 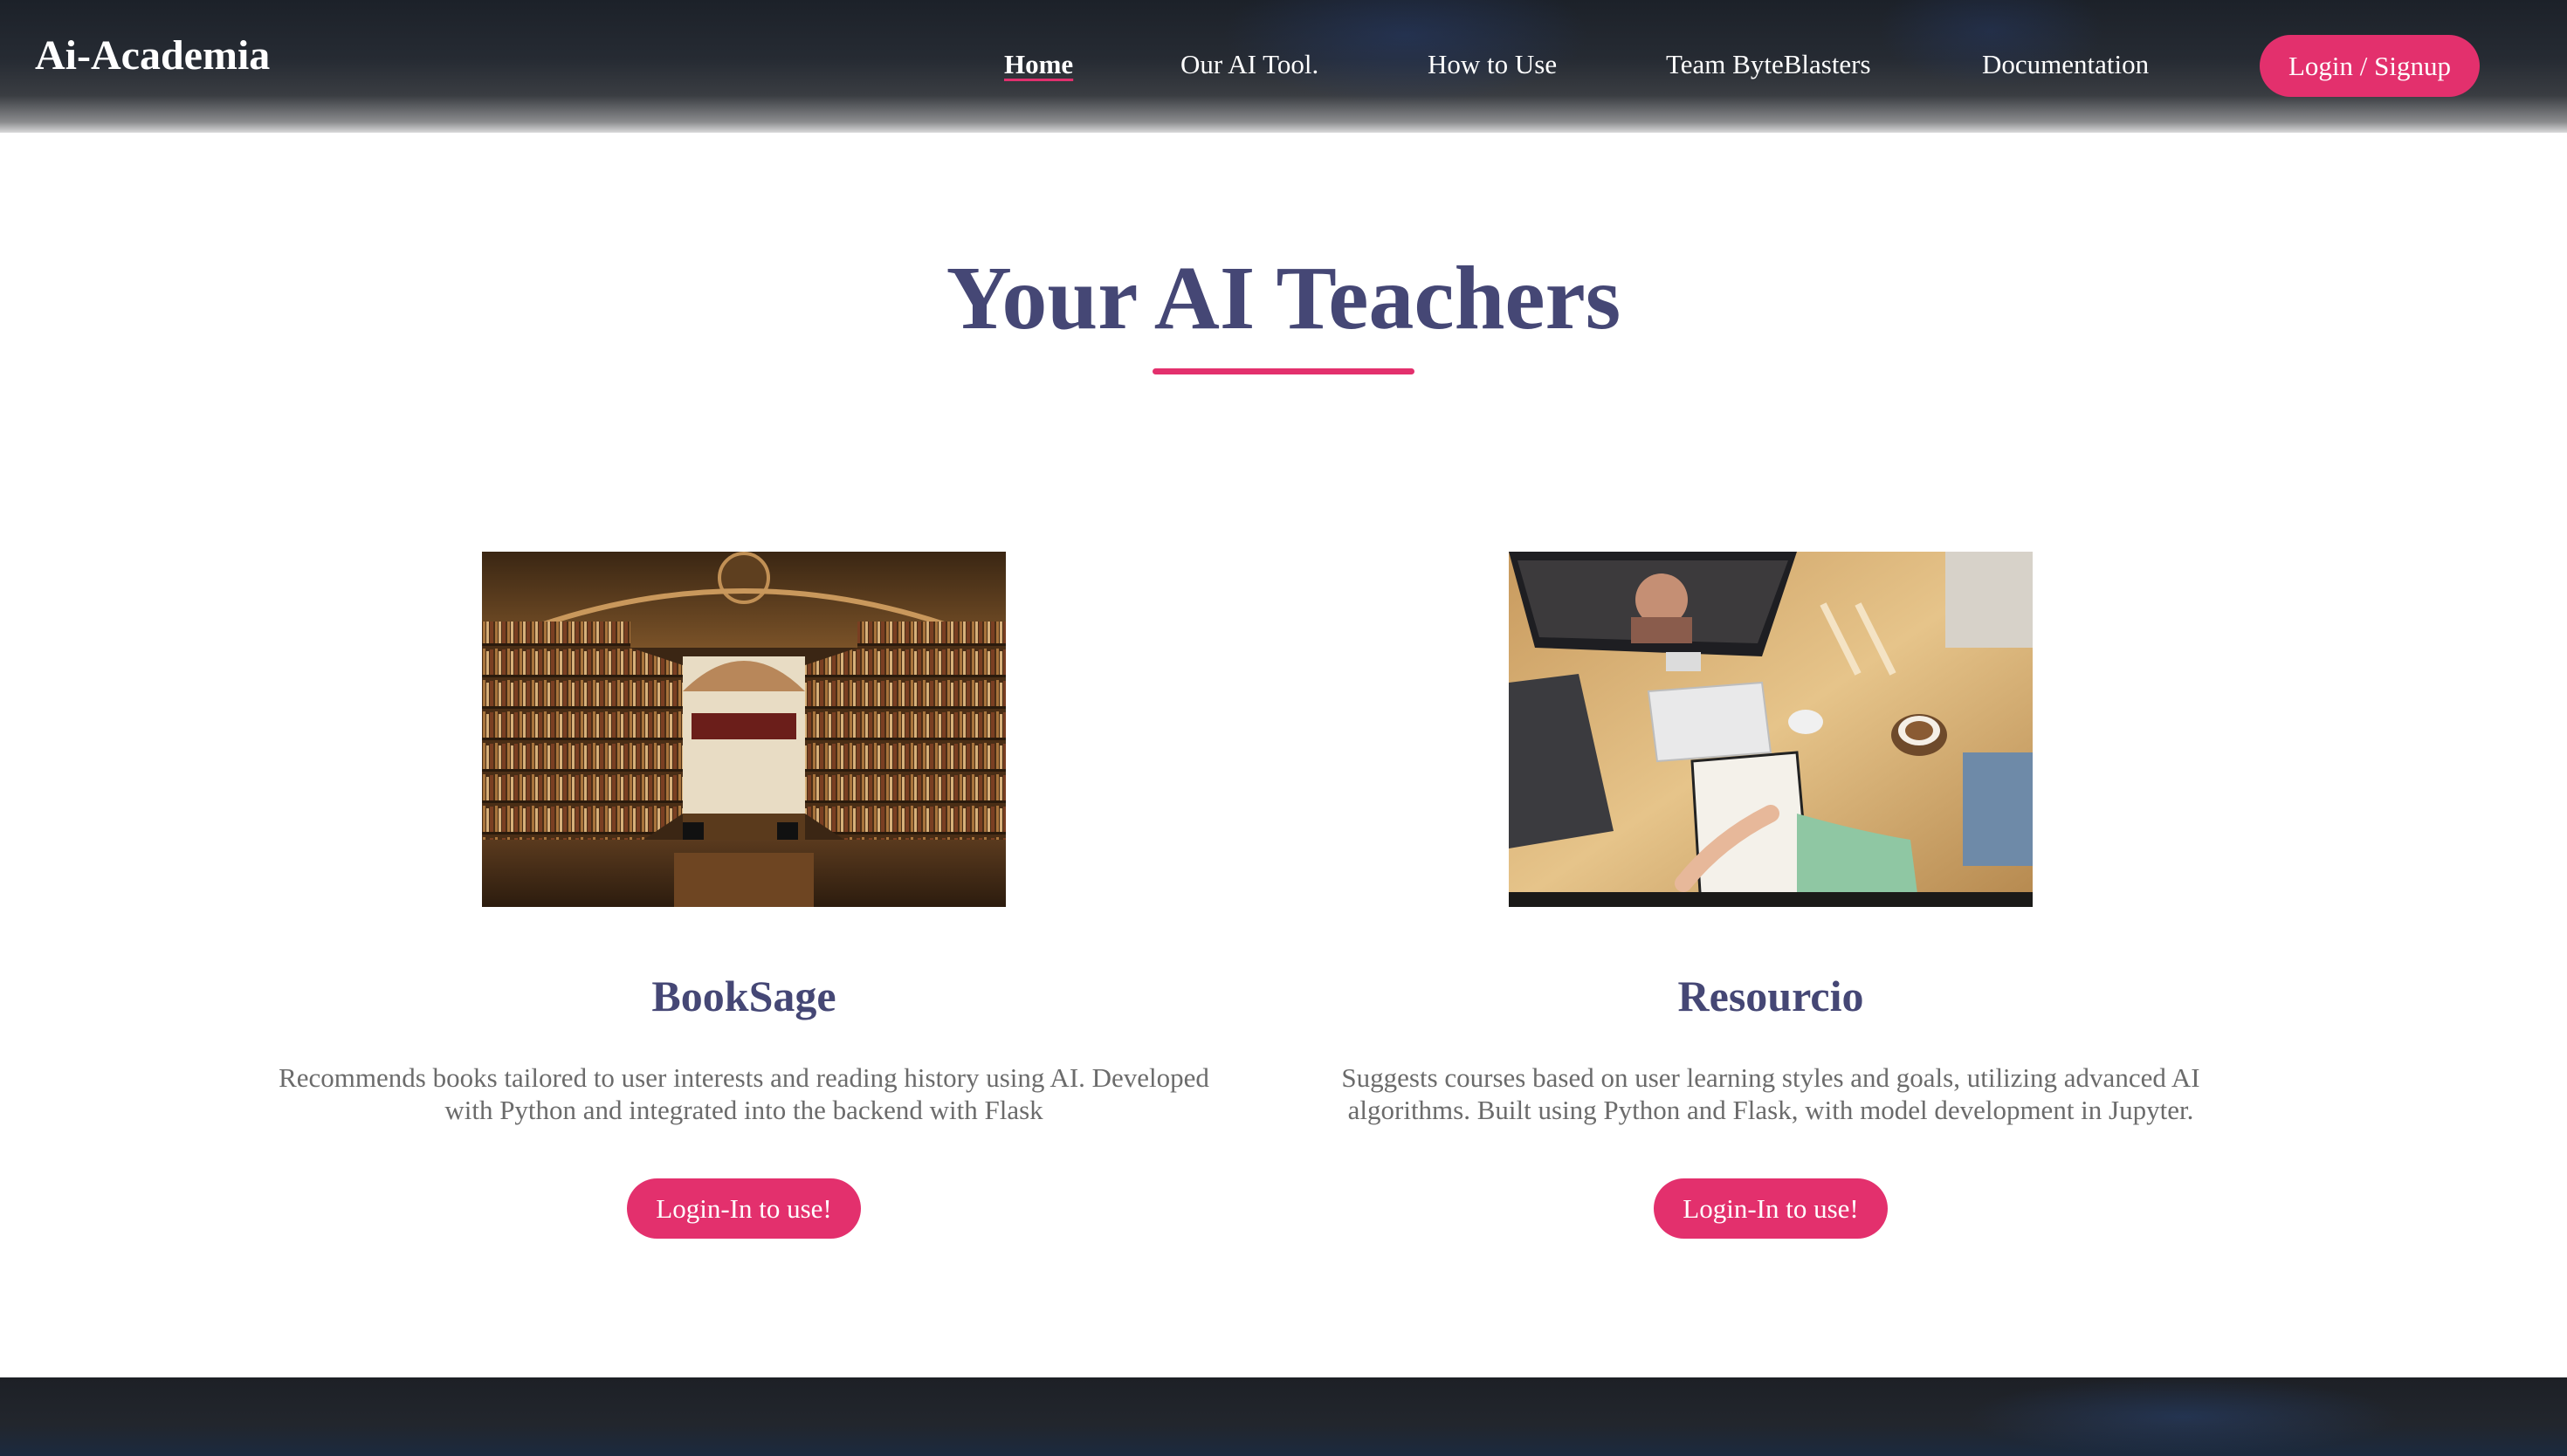 What do you see at coordinates (1249, 64) in the screenshot?
I see `nav-our-ai-tool: Our AI Tool.` at bounding box center [1249, 64].